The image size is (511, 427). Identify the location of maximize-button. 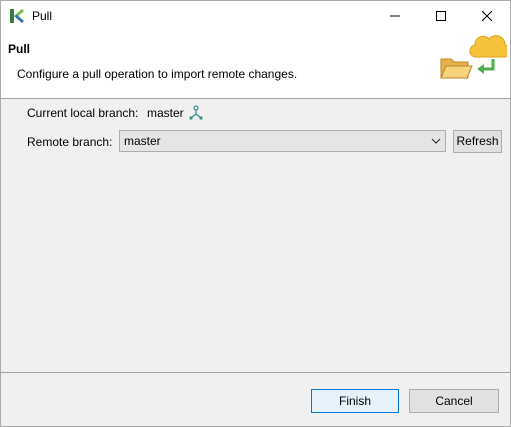
(441, 16).